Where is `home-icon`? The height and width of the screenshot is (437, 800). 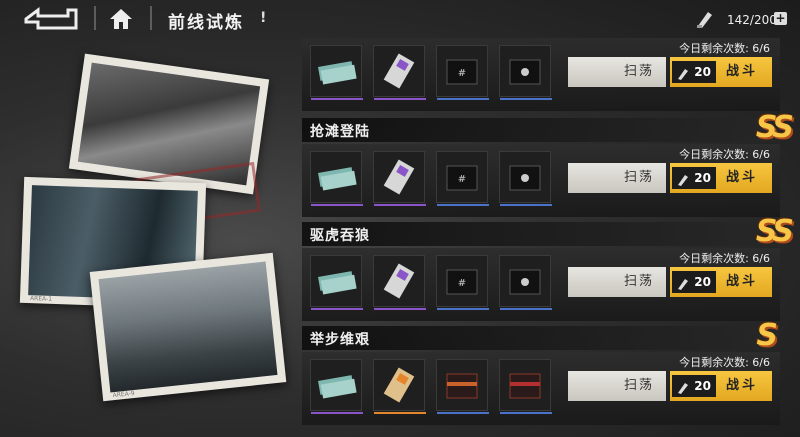
home-icon is located at coordinates (121, 19).